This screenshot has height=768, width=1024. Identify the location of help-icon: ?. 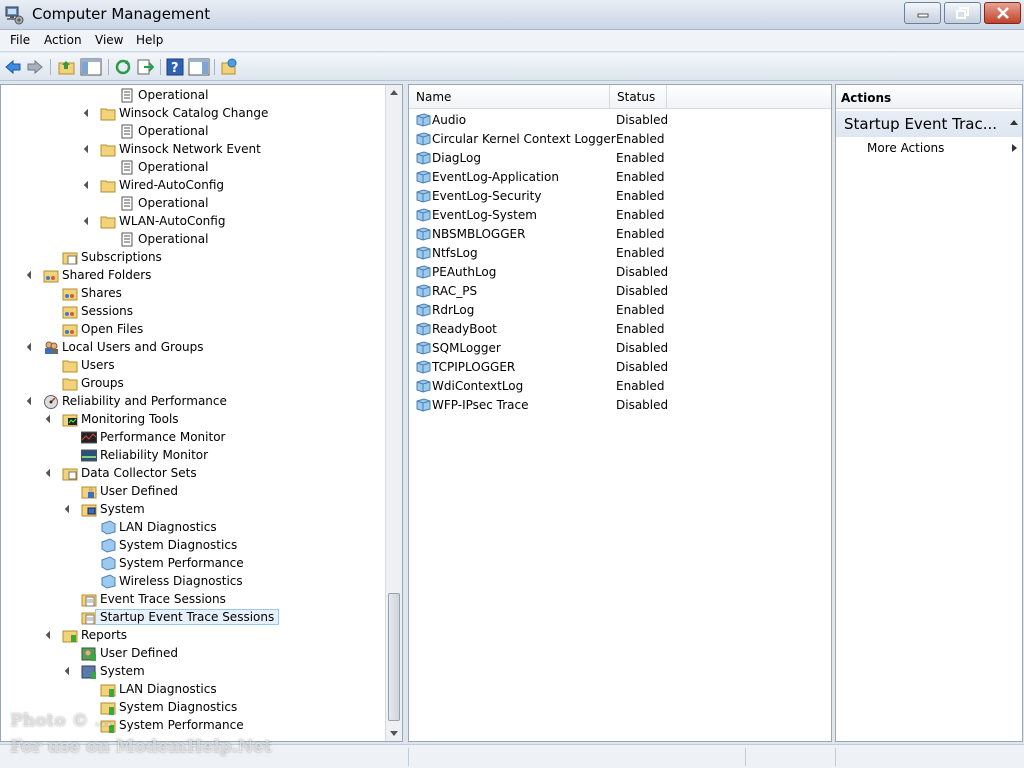
(175, 67).